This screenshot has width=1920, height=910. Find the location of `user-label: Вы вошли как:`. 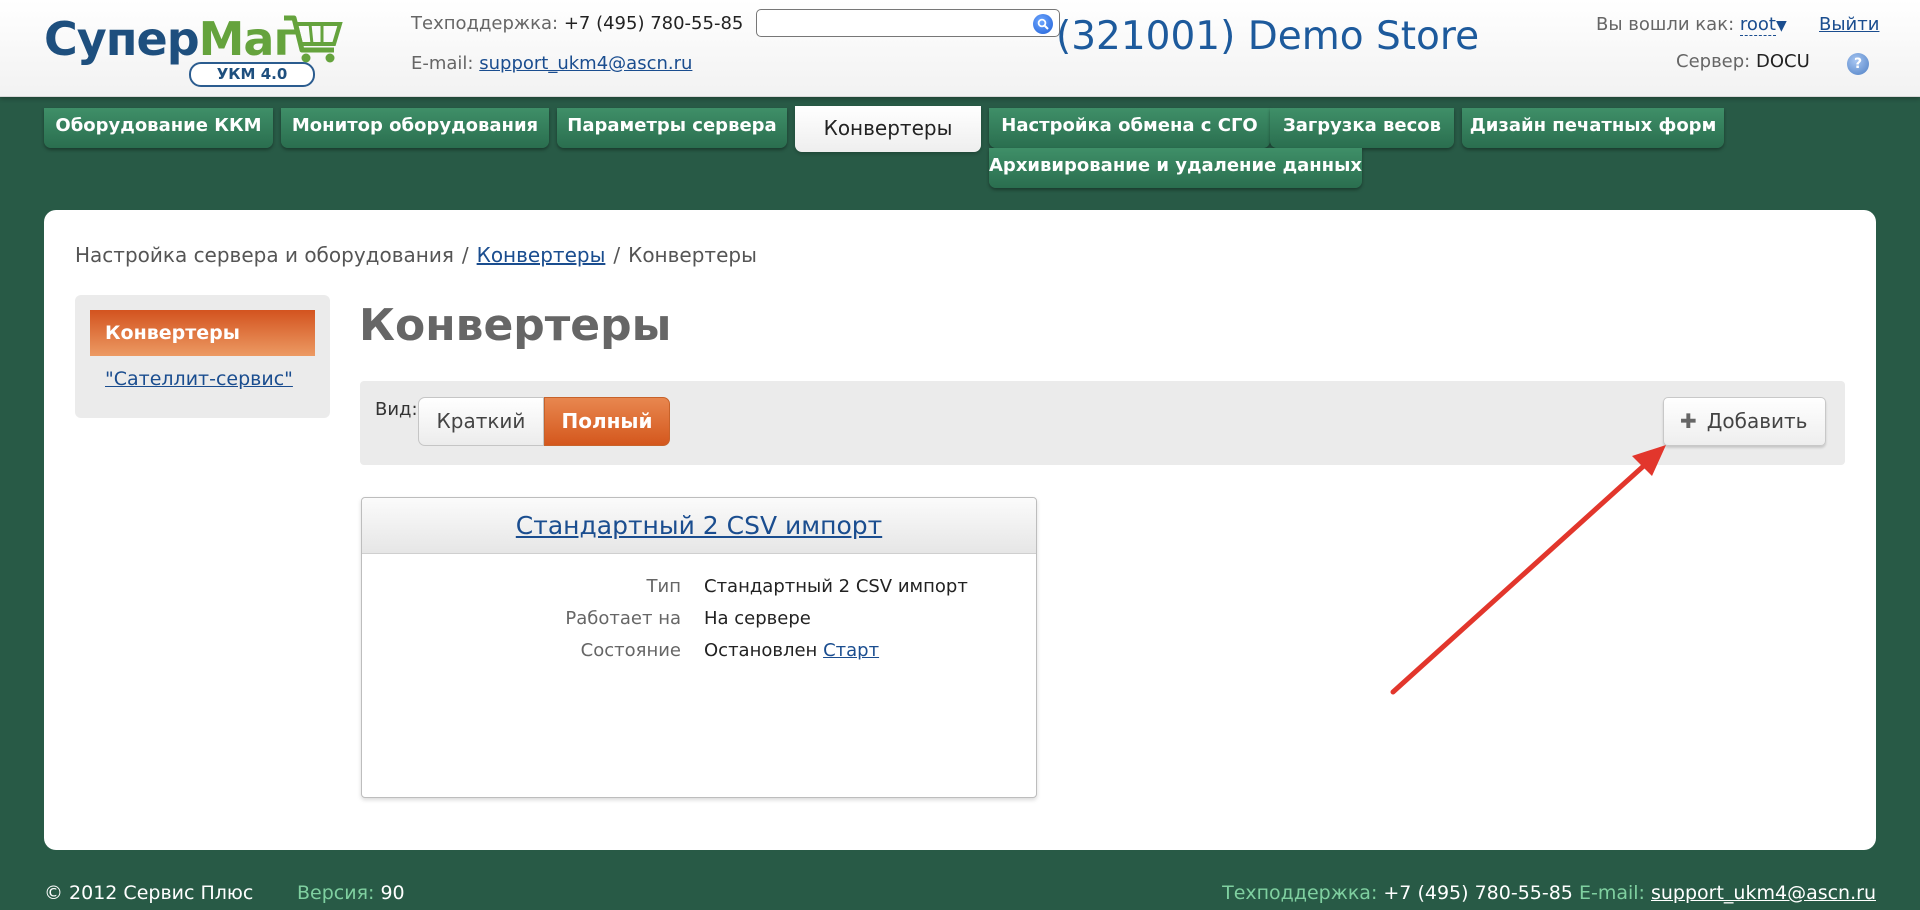

user-label: Вы вошли как: is located at coordinates (1665, 24).